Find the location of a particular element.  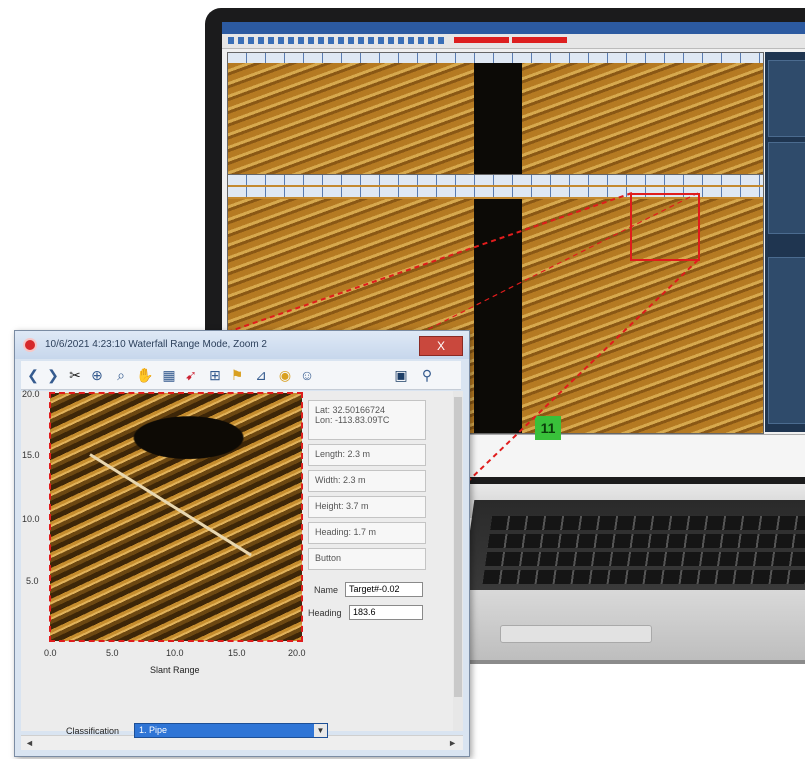

zoom-icon: ⊕ is located at coordinates (97, 375).